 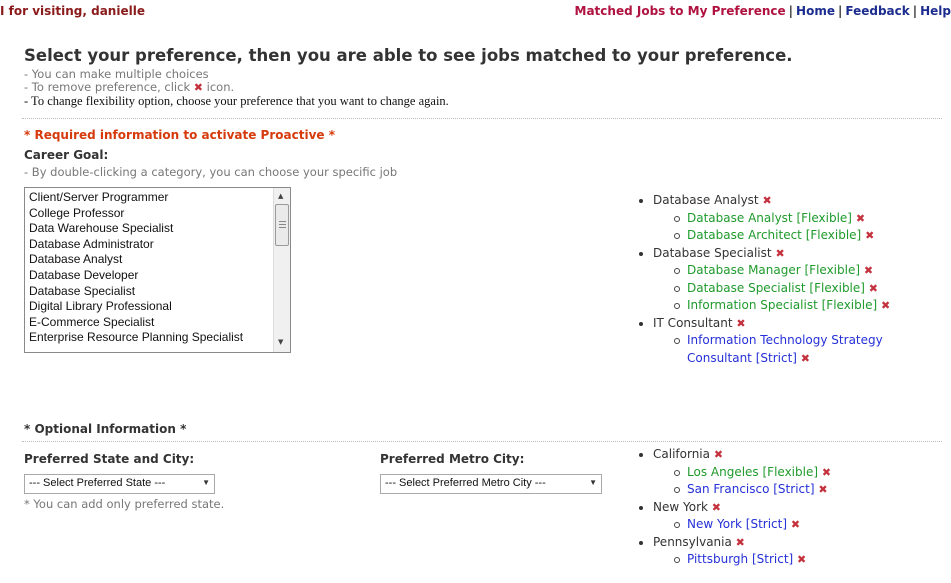 I want to click on nav-help-link: Help, so click(x=935, y=11).